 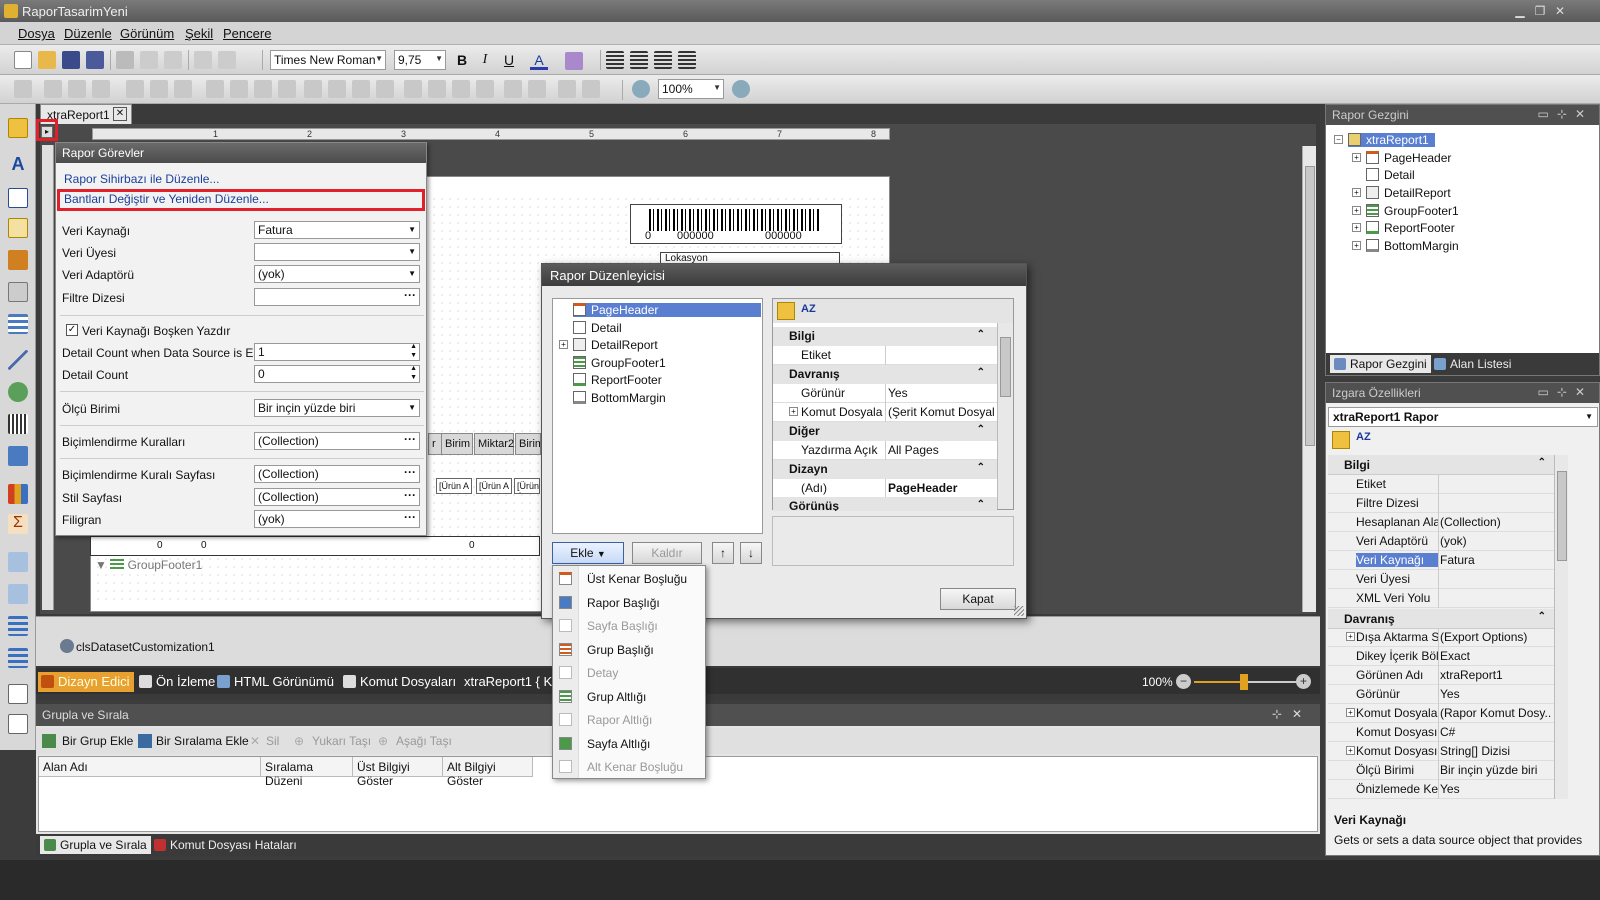 I want to click on menu-item-detail: Detay, so click(x=629, y=672).